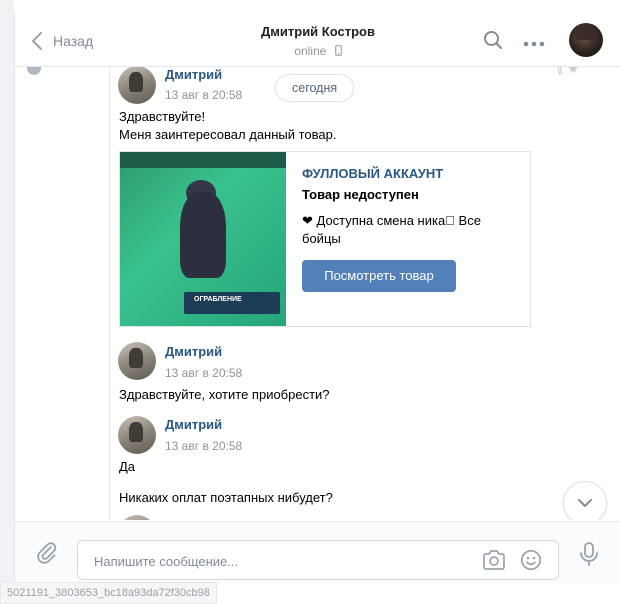  What do you see at coordinates (379, 276) in the screenshot?
I see `view-product-button: Посмотреть товар` at bounding box center [379, 276].